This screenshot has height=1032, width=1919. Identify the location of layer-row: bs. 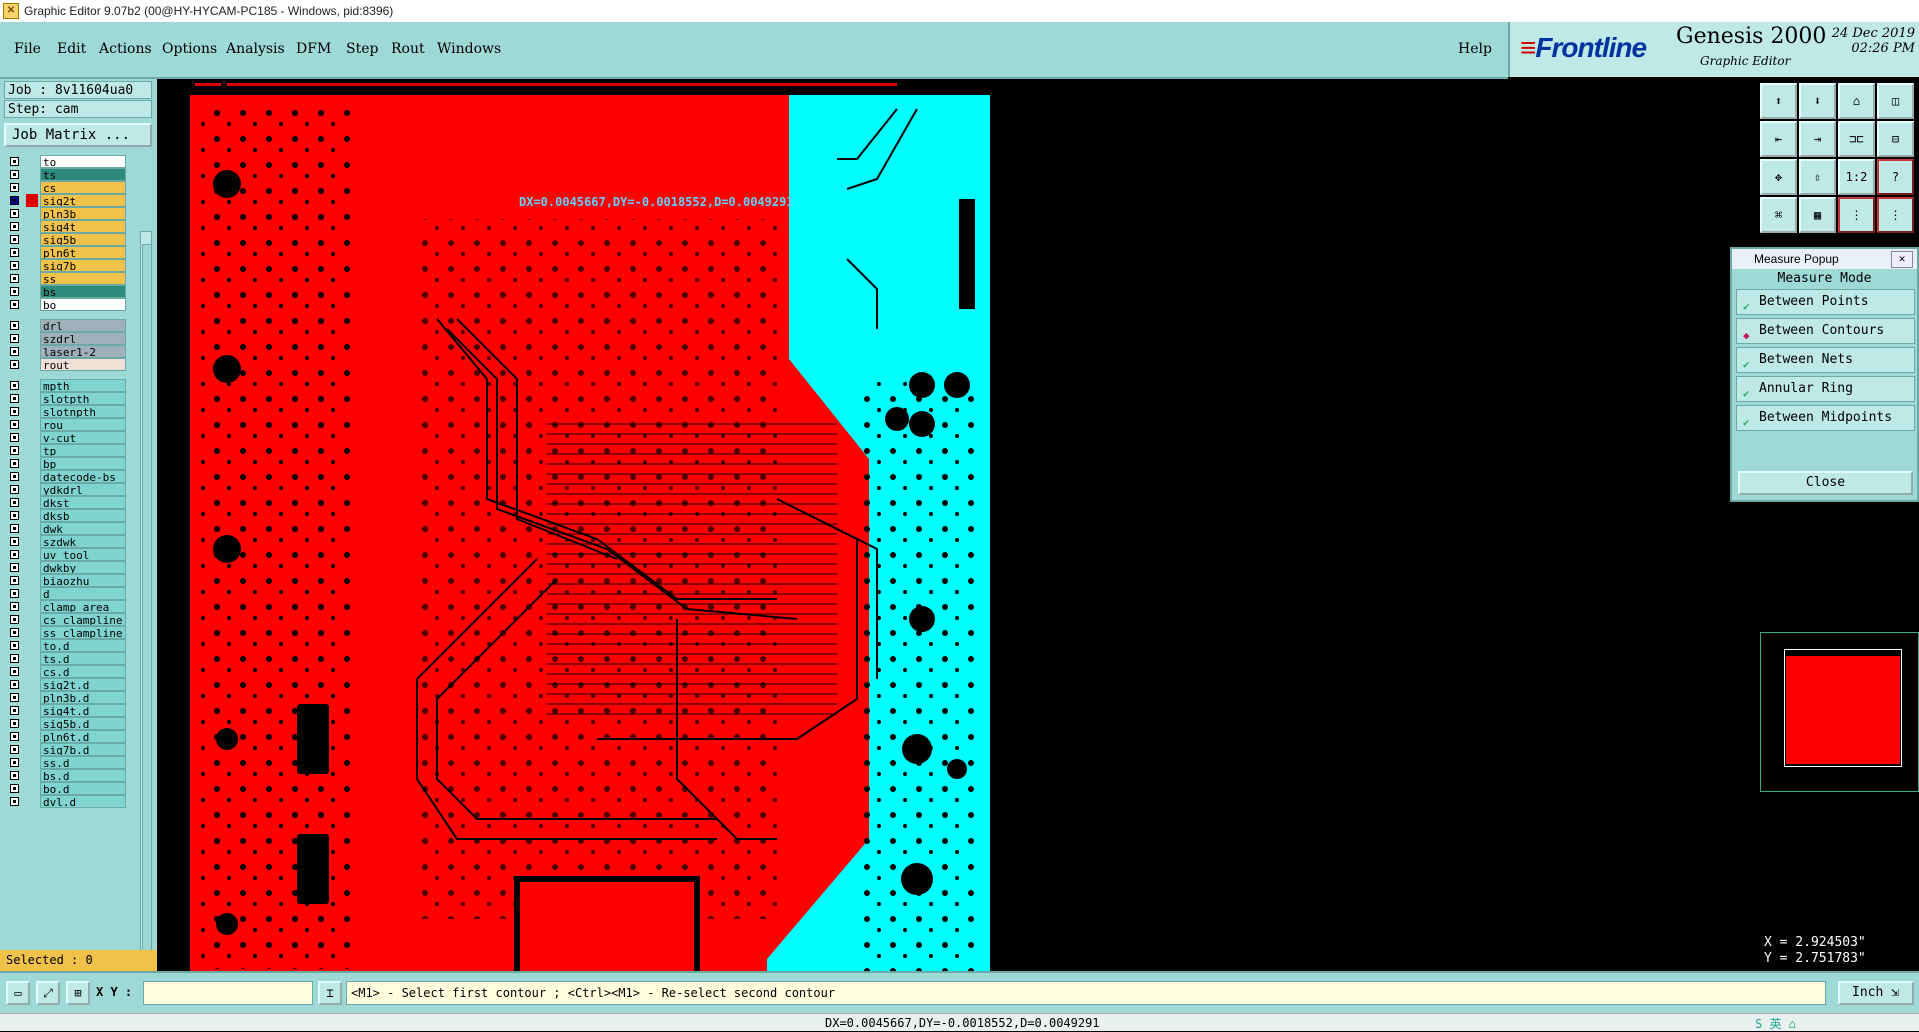
(65, 292).